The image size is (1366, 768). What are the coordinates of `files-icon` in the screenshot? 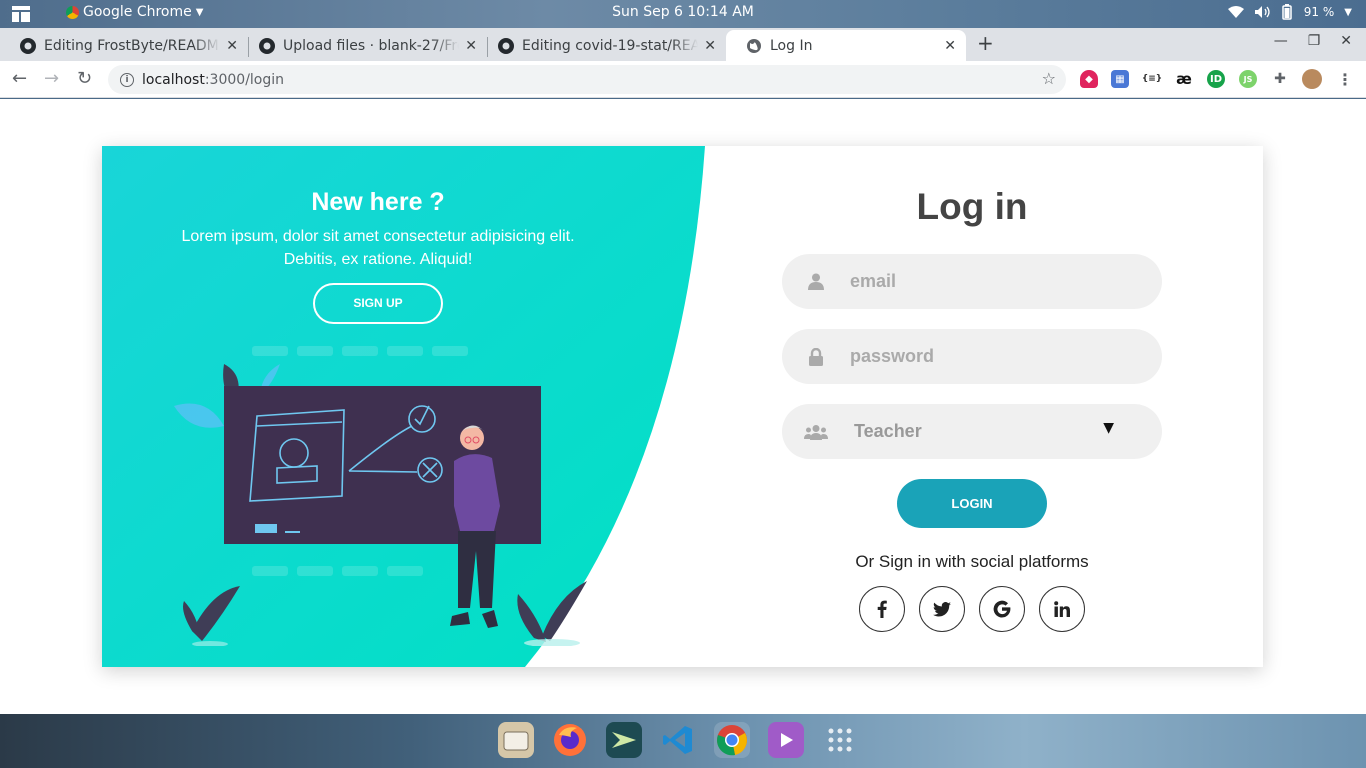 It's located at (516, 740).